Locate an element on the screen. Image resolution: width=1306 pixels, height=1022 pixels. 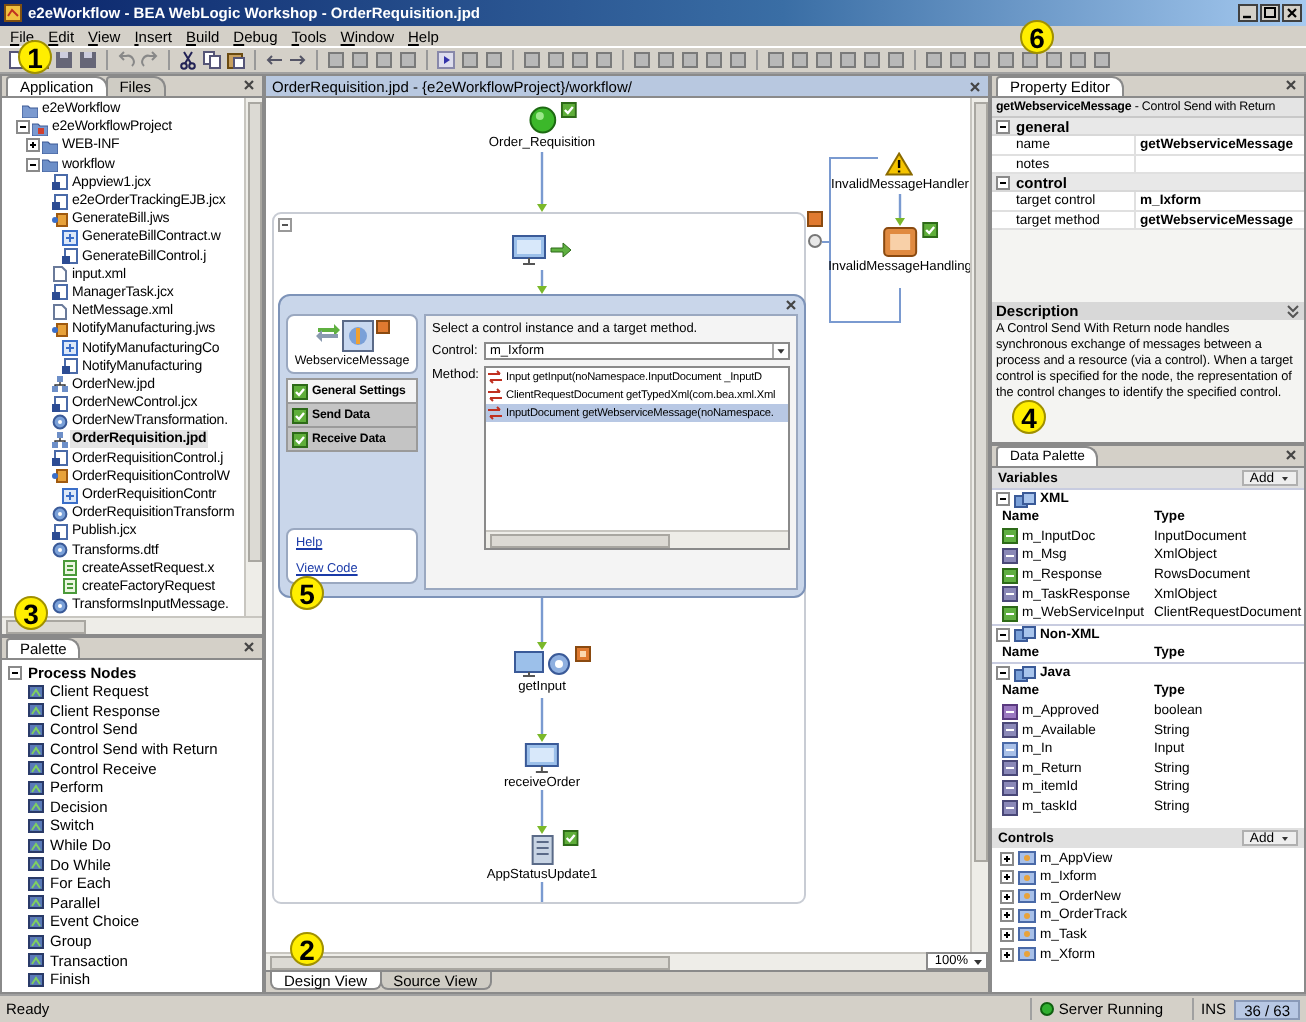
start-node-icon is located at coordinates (542, 120).